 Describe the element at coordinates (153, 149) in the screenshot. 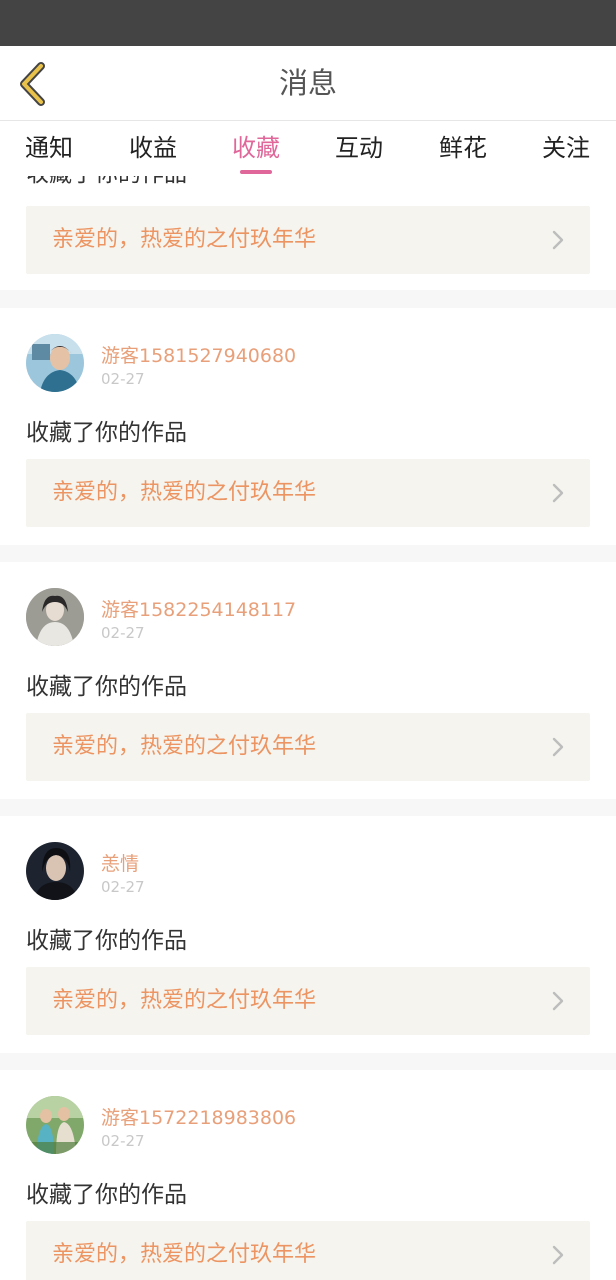

I see `tab-earnings: 收益` at that location.